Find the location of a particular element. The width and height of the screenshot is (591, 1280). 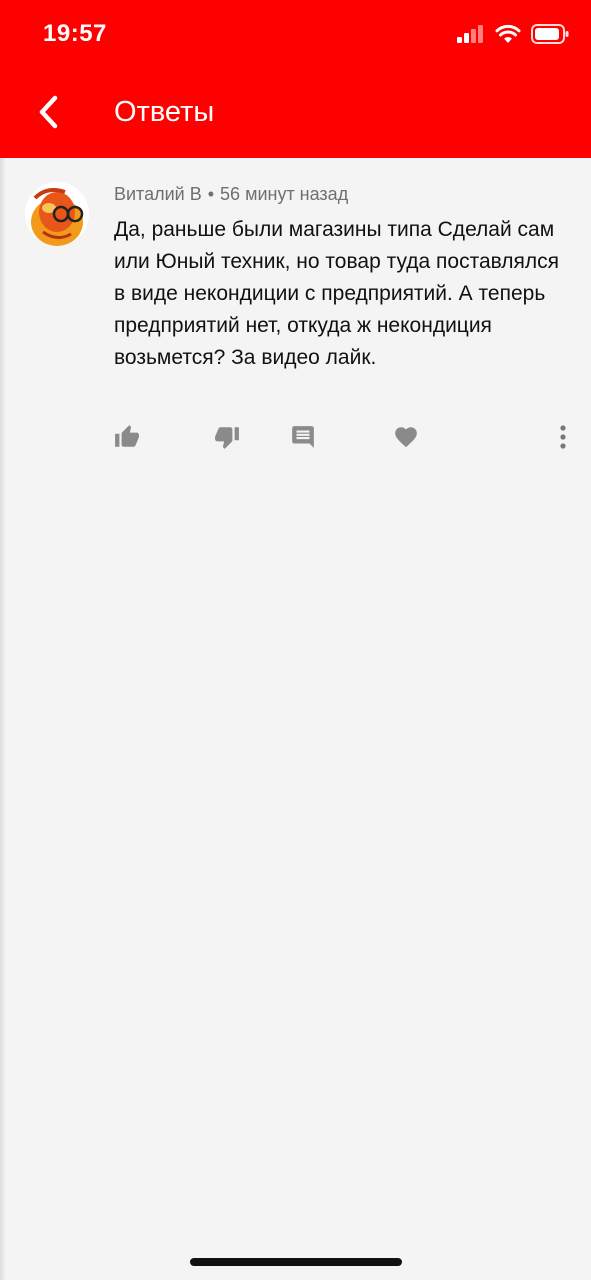

avatar is located at coordinates (57, 214).